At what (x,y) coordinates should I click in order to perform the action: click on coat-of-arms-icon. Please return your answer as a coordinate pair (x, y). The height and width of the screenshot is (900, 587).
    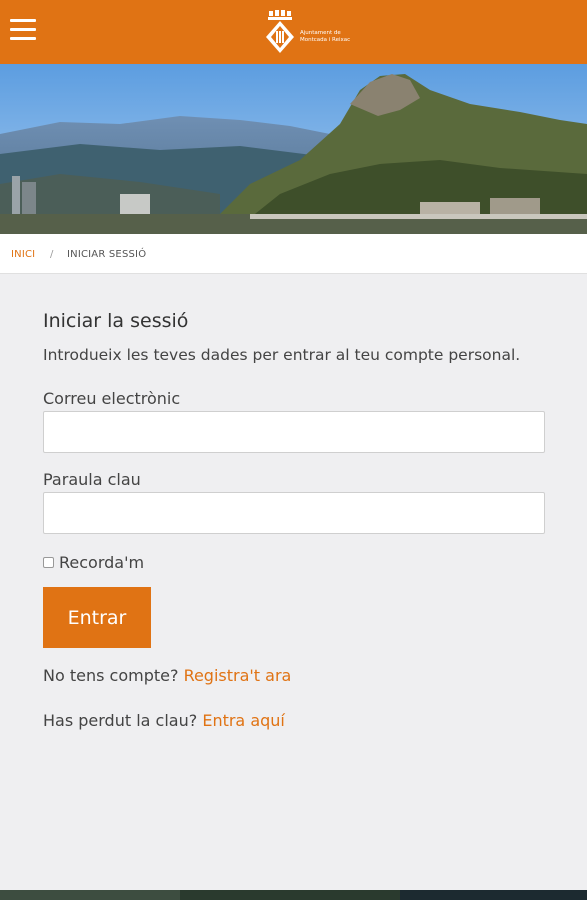
    Looking at the image, I should click on (280, 31).